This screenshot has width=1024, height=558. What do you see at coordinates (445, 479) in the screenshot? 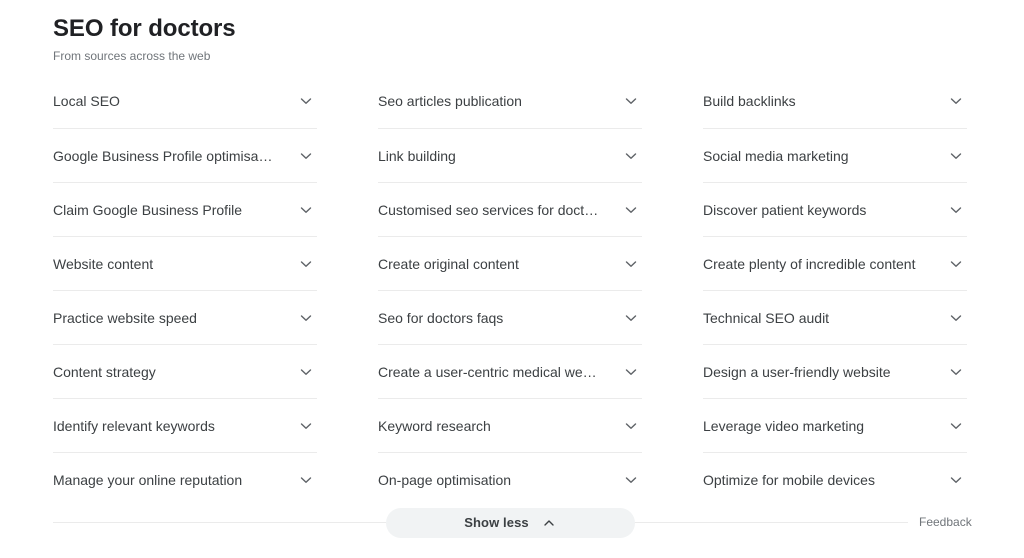
I see `accordion-item-label: On-page optimisation` at bounding box center [445, 479].